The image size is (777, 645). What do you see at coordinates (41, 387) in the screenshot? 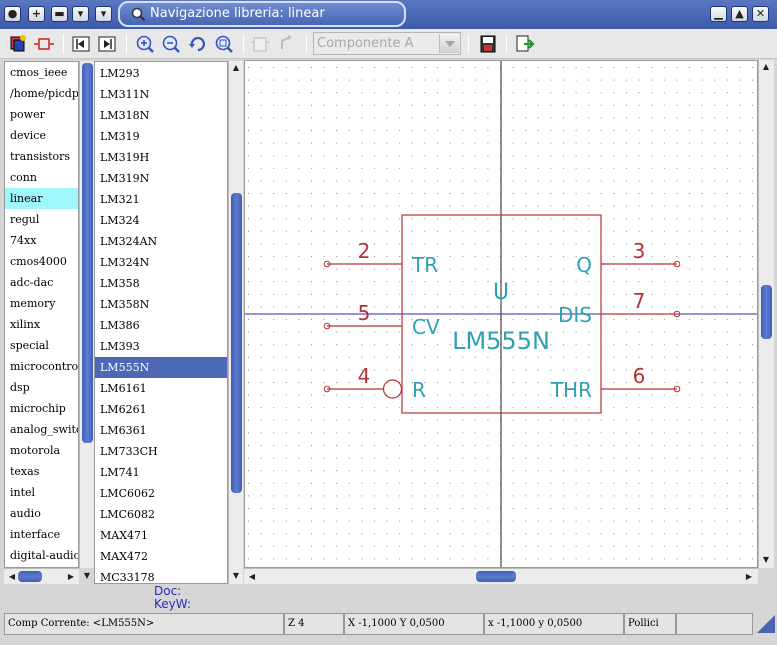
I see `library-item: dsp` at bounding box center [41, 387].